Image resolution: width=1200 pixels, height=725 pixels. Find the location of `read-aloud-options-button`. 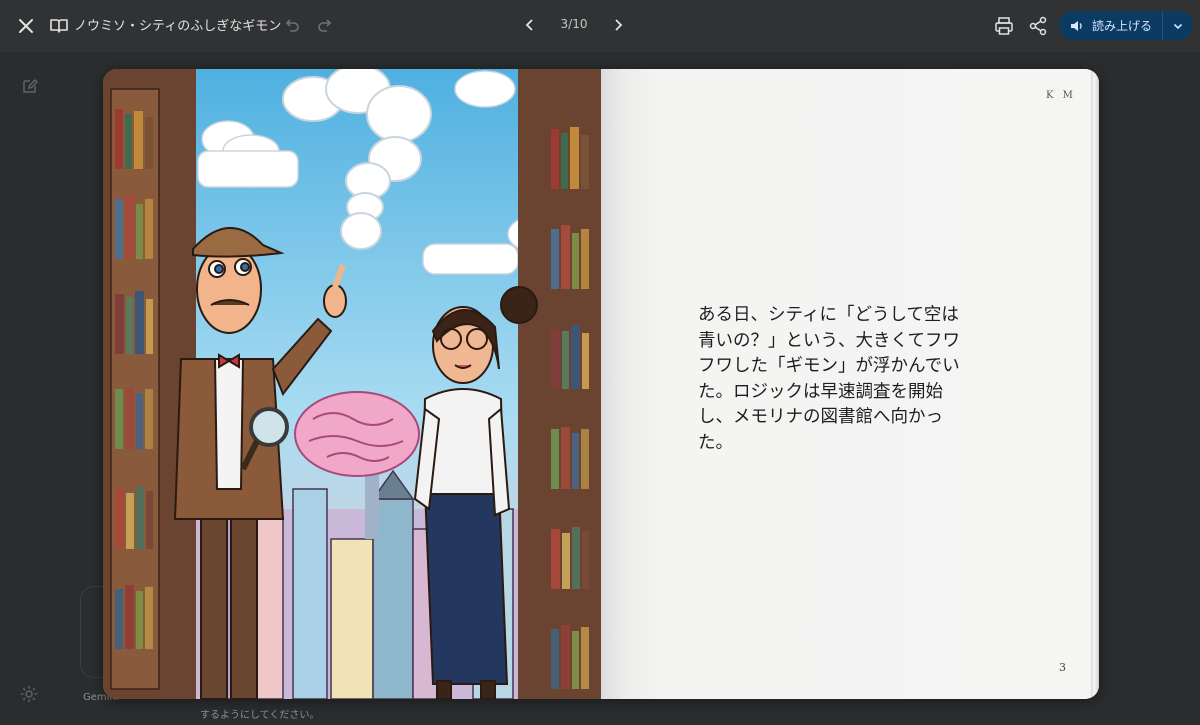

read-aloud-options-button is located at coordinates (1178, 25).